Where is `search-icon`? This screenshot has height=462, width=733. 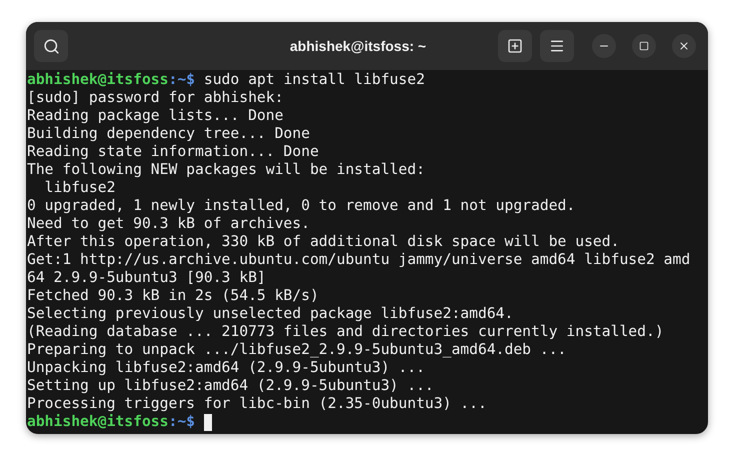
search-icon is located at coordinates (51, 46).